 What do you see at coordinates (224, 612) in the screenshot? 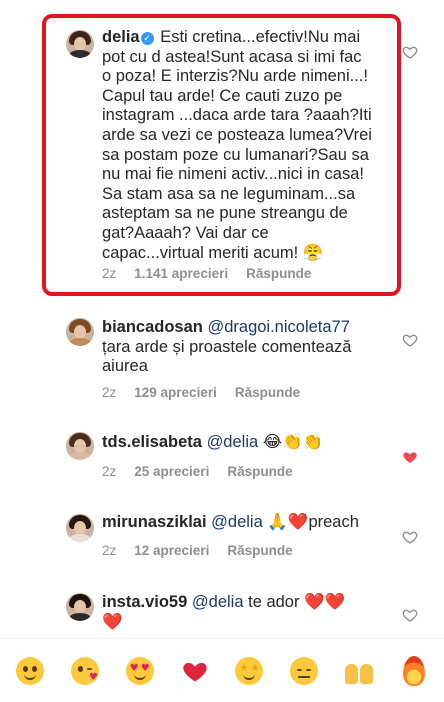
I see `comment-text: insta.vio59 @delia te ador ❤️❤️ ❤️` at bounding box center [224, 612].